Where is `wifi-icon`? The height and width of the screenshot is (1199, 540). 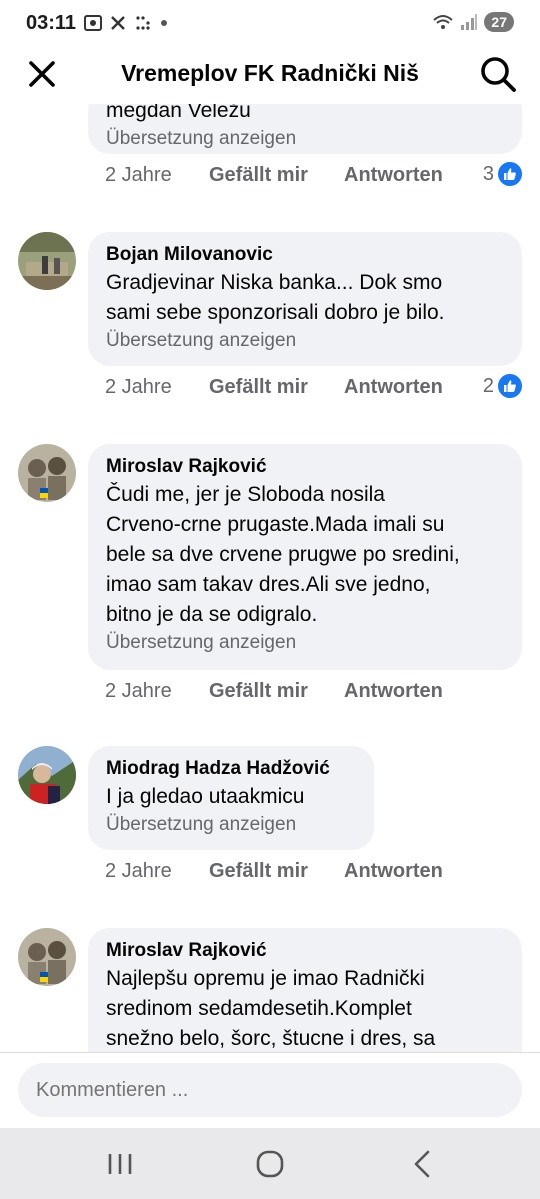 wifi-icon is located at coordinates (443, 22).